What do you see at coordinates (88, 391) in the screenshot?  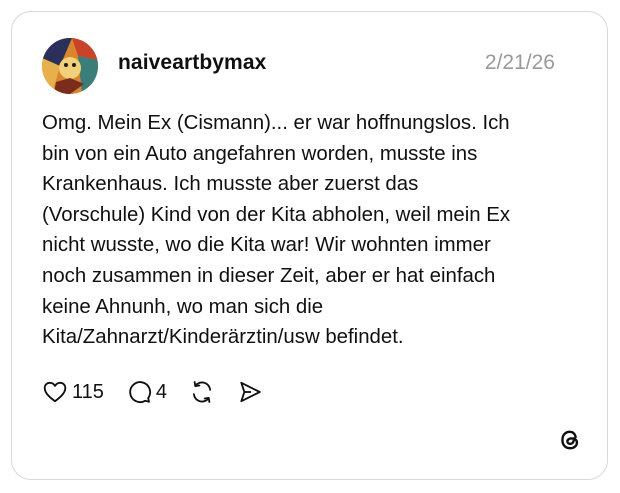 I see `like-count: 115` at bounding box center [88, 391].